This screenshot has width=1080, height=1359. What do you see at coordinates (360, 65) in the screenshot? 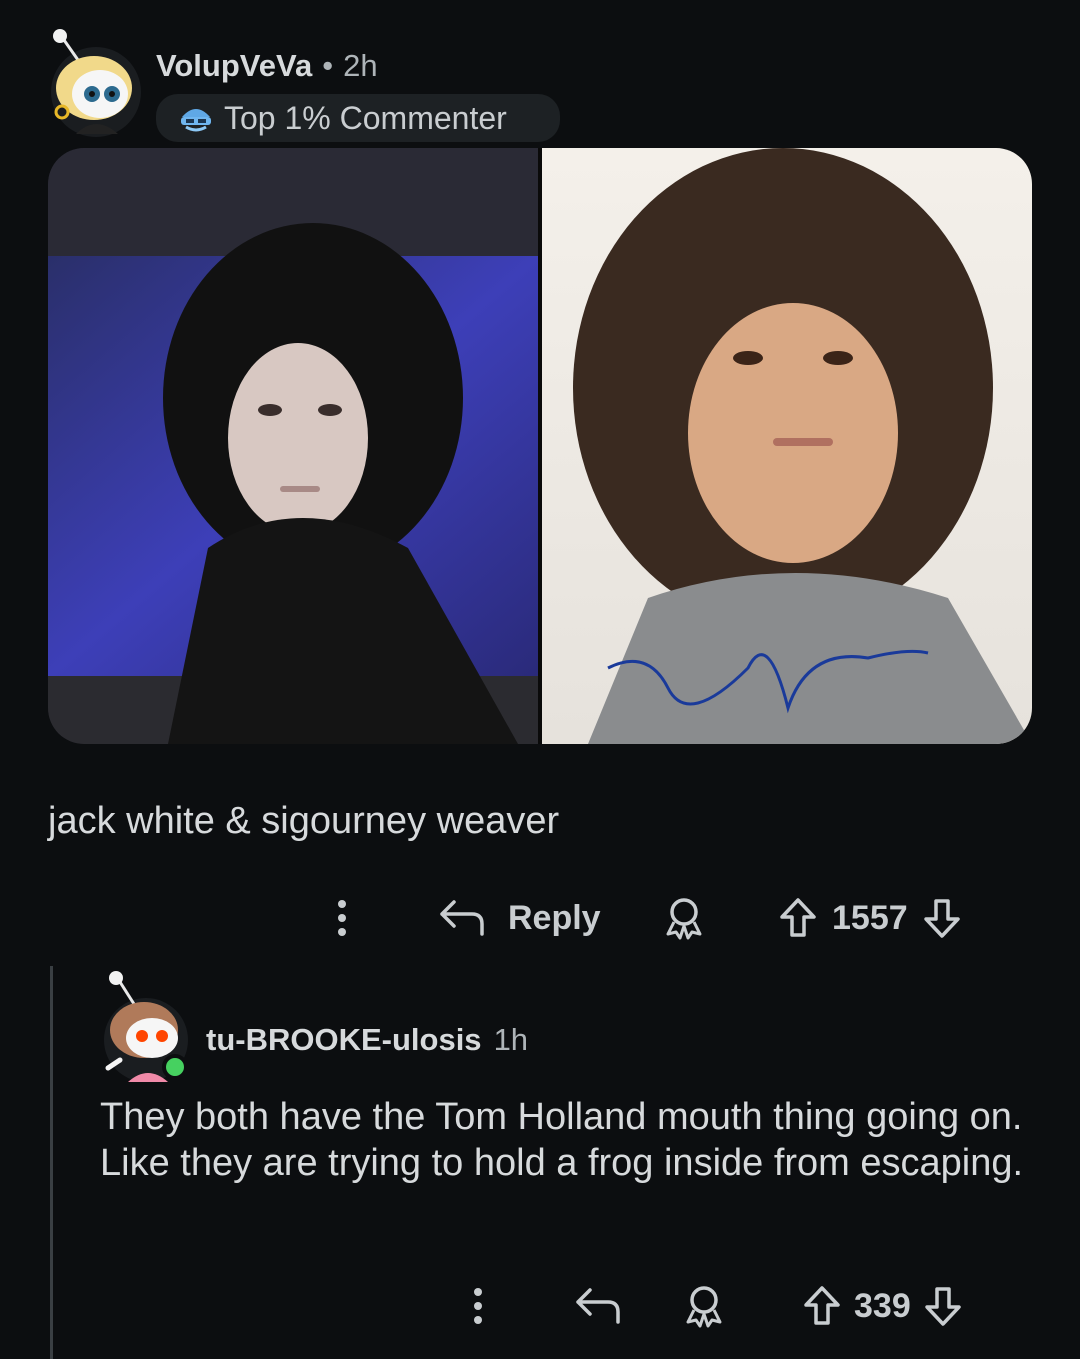
I see `comment-age: 2h` at bounding box center [360, 65].